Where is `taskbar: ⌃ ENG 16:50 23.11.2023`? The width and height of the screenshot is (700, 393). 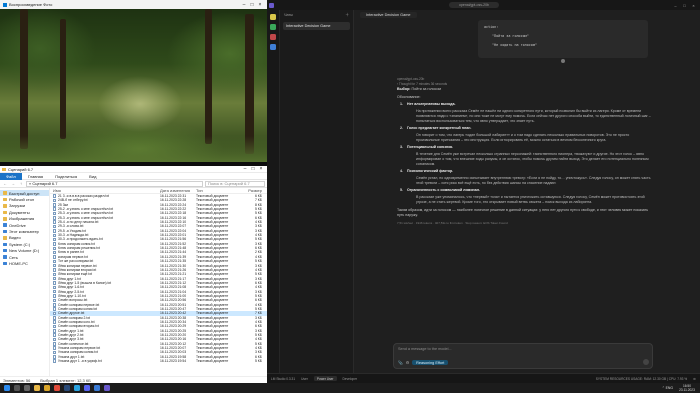 taskbar: ⌃ ENG 16:50 23.11.2023 is located at coordinates (350, 388).